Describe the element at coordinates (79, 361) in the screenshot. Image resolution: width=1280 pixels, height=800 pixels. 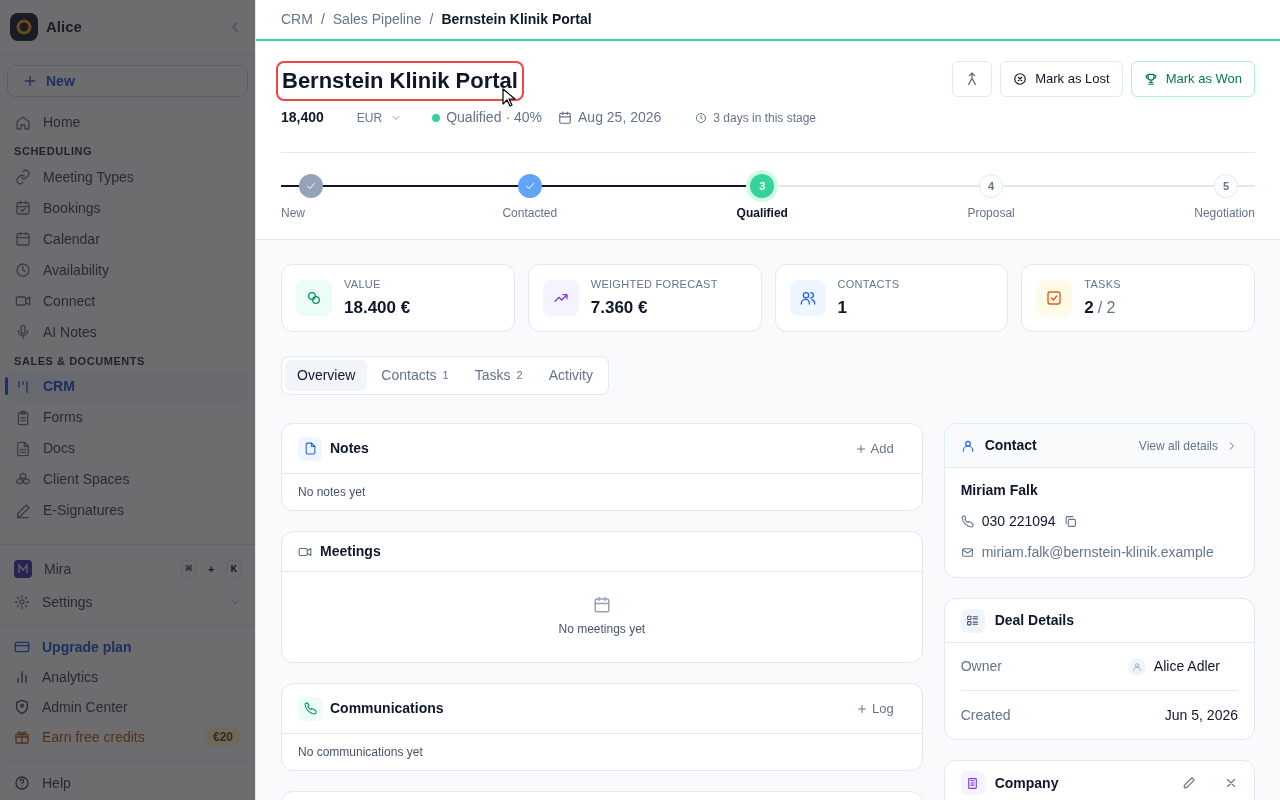
I see `section-label: SALES & DOCUMENTS` at that location.